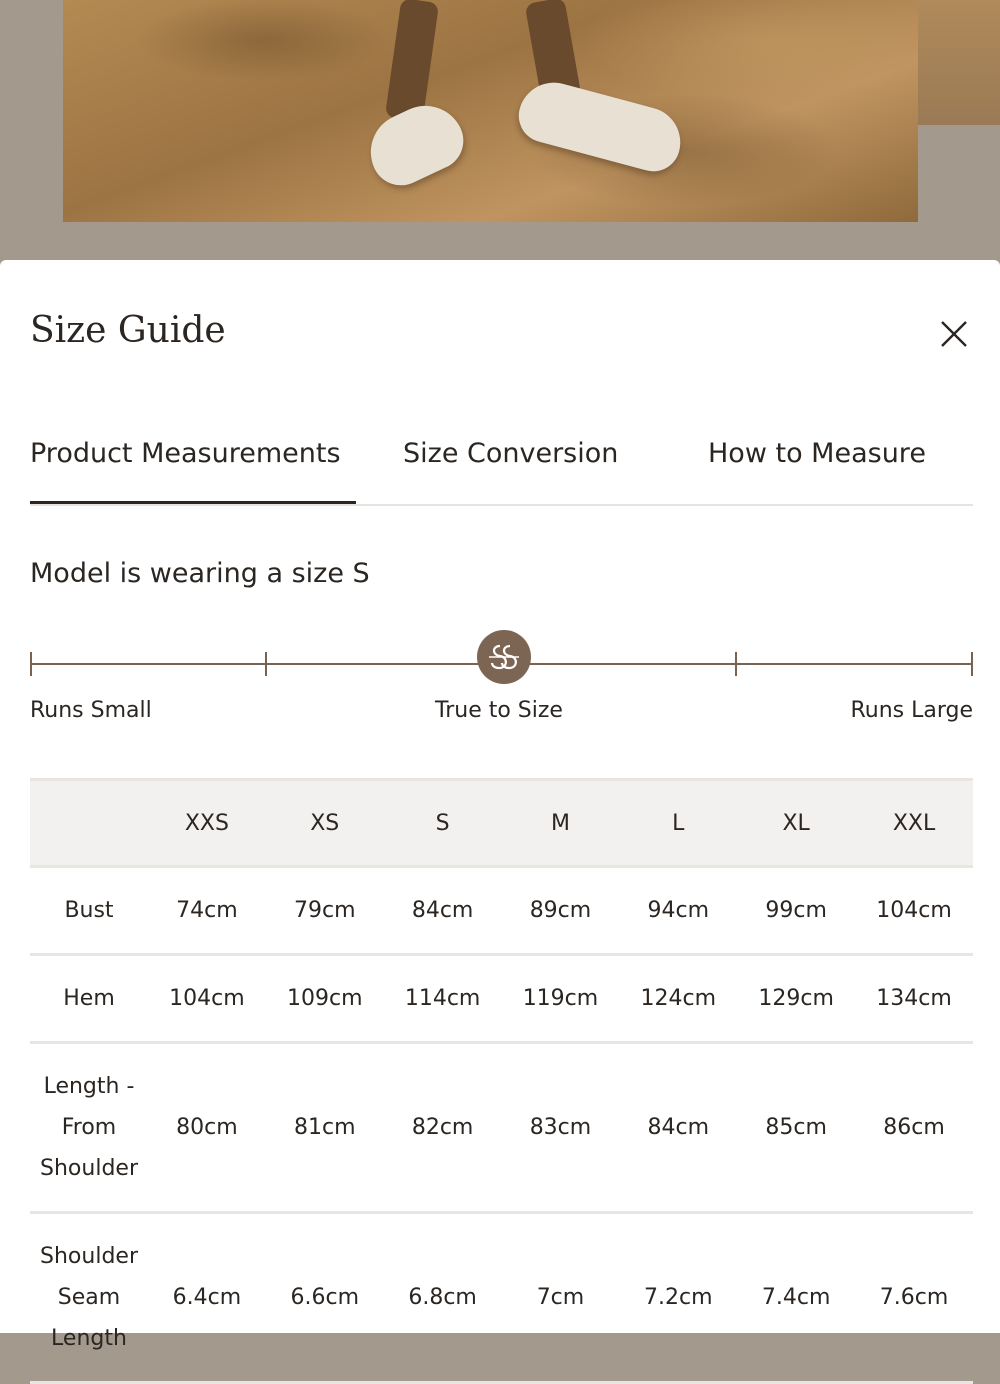  Describe the element at coordinates (560, 1128) in the screenshot. I see `table-cell: 83cm` at that location.